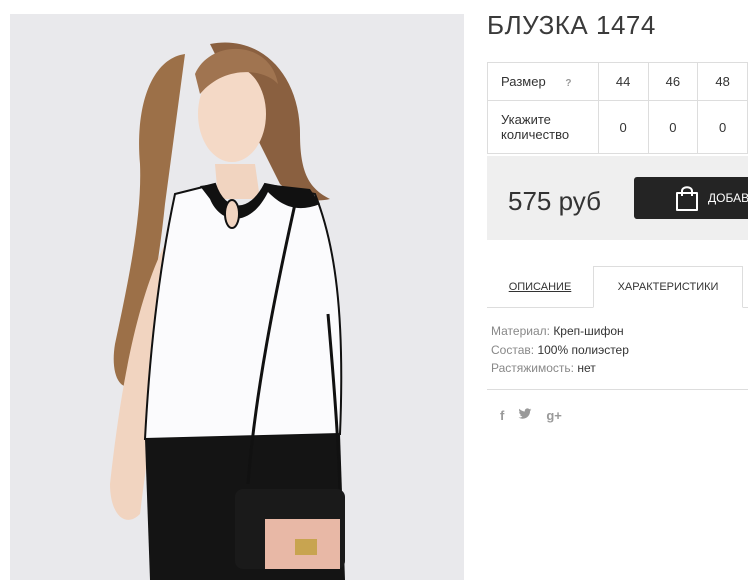 Image resolution: width=748 pixels, height=580 pixels. I want to click on price: 575 руб, so click(554, 201).